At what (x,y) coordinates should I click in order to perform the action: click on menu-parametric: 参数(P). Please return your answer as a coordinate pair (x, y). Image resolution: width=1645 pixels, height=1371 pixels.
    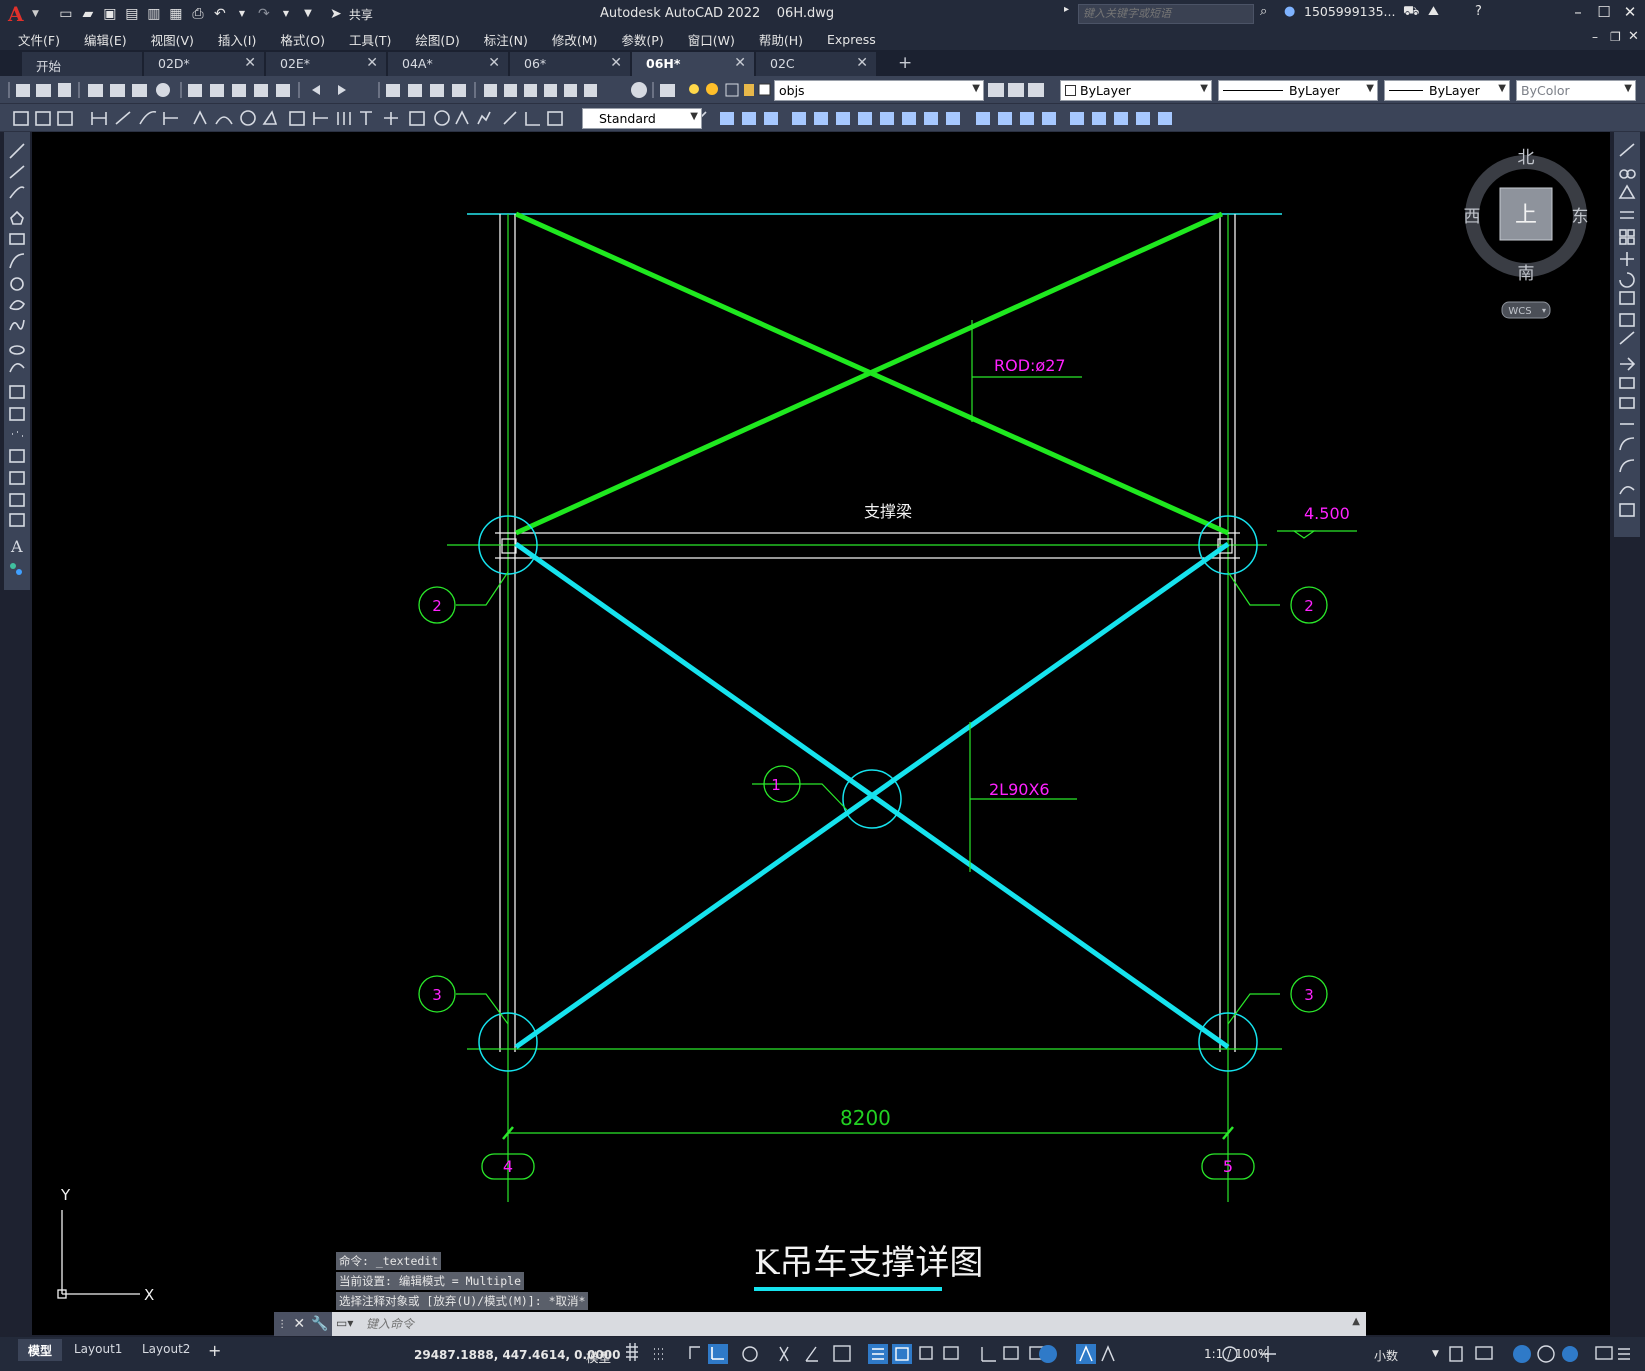
    Looking at the image, I should click on (642, 39).